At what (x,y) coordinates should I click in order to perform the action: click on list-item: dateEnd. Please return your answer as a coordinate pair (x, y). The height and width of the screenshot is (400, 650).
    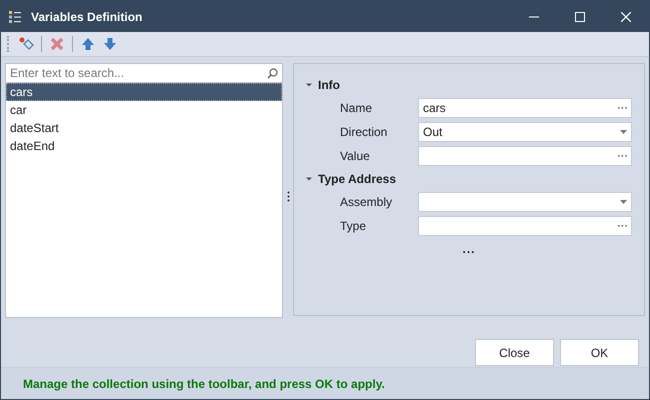
    Looking at the image, I should click on (144, 146).